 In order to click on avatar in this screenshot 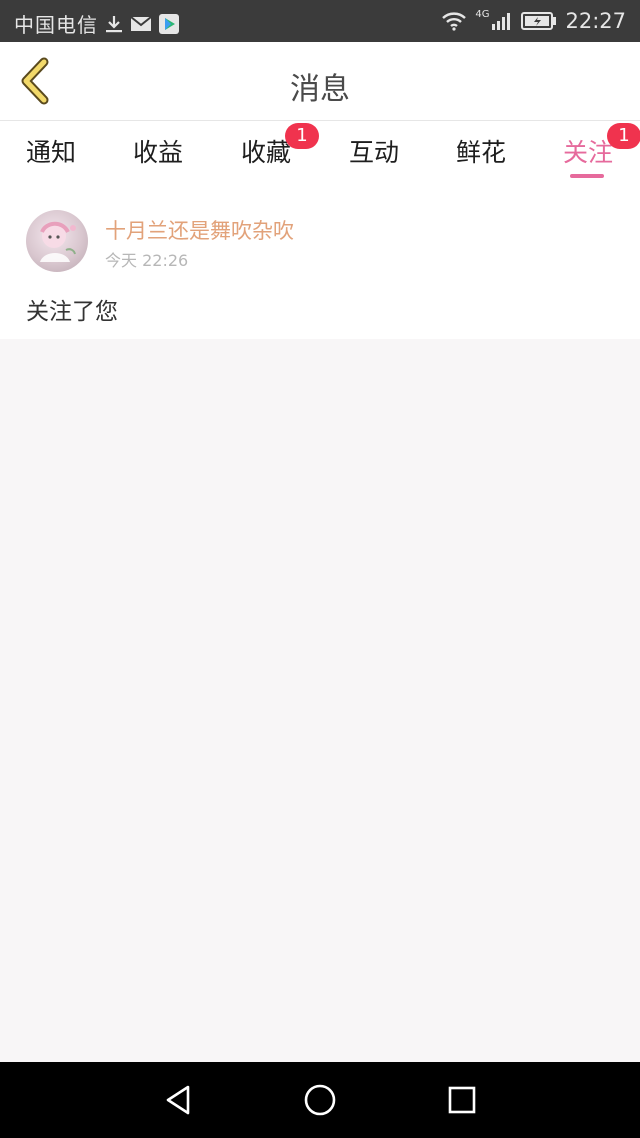, I will do `click(57, 241)`.